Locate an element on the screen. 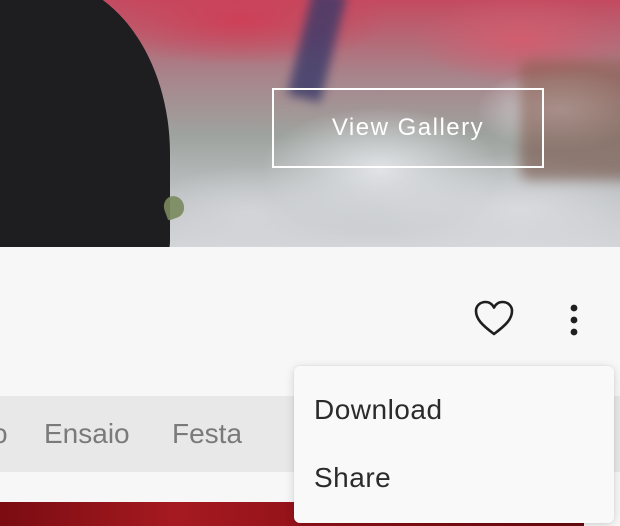 Image resolution: width=620 pixels, height=526 pixels. menu-item-share: Share is located at coordinates (352, 478).